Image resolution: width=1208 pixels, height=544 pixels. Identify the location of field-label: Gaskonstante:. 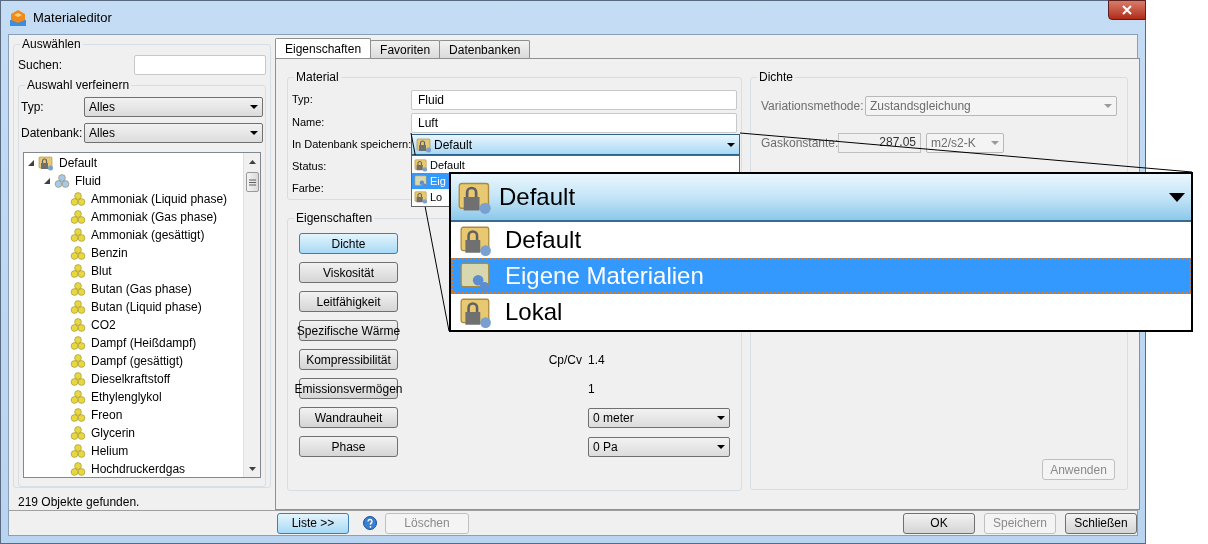
(799, 143).